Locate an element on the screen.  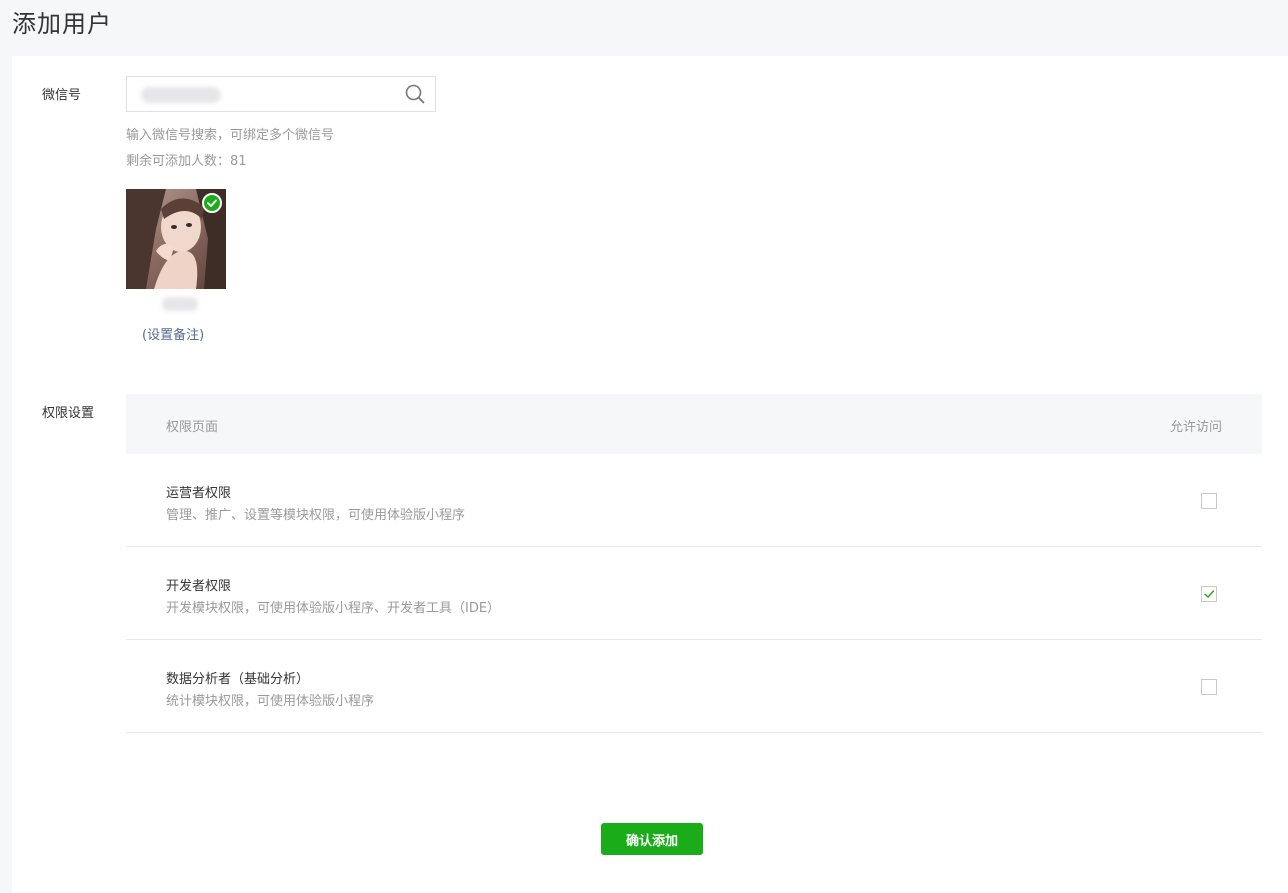
redacted-user-name is located at coordinates (180, 304).